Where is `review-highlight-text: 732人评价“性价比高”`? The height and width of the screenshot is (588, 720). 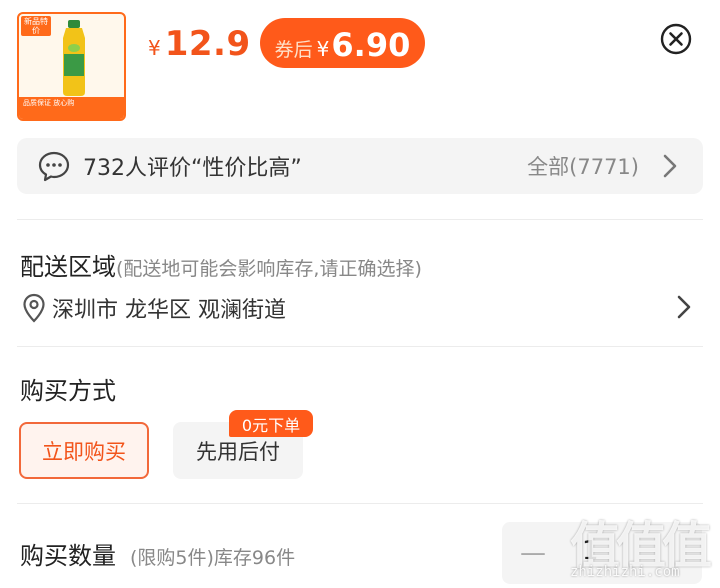 review-highlight-text: 732人评价“性价比高” is located at coordinates (192, 168).